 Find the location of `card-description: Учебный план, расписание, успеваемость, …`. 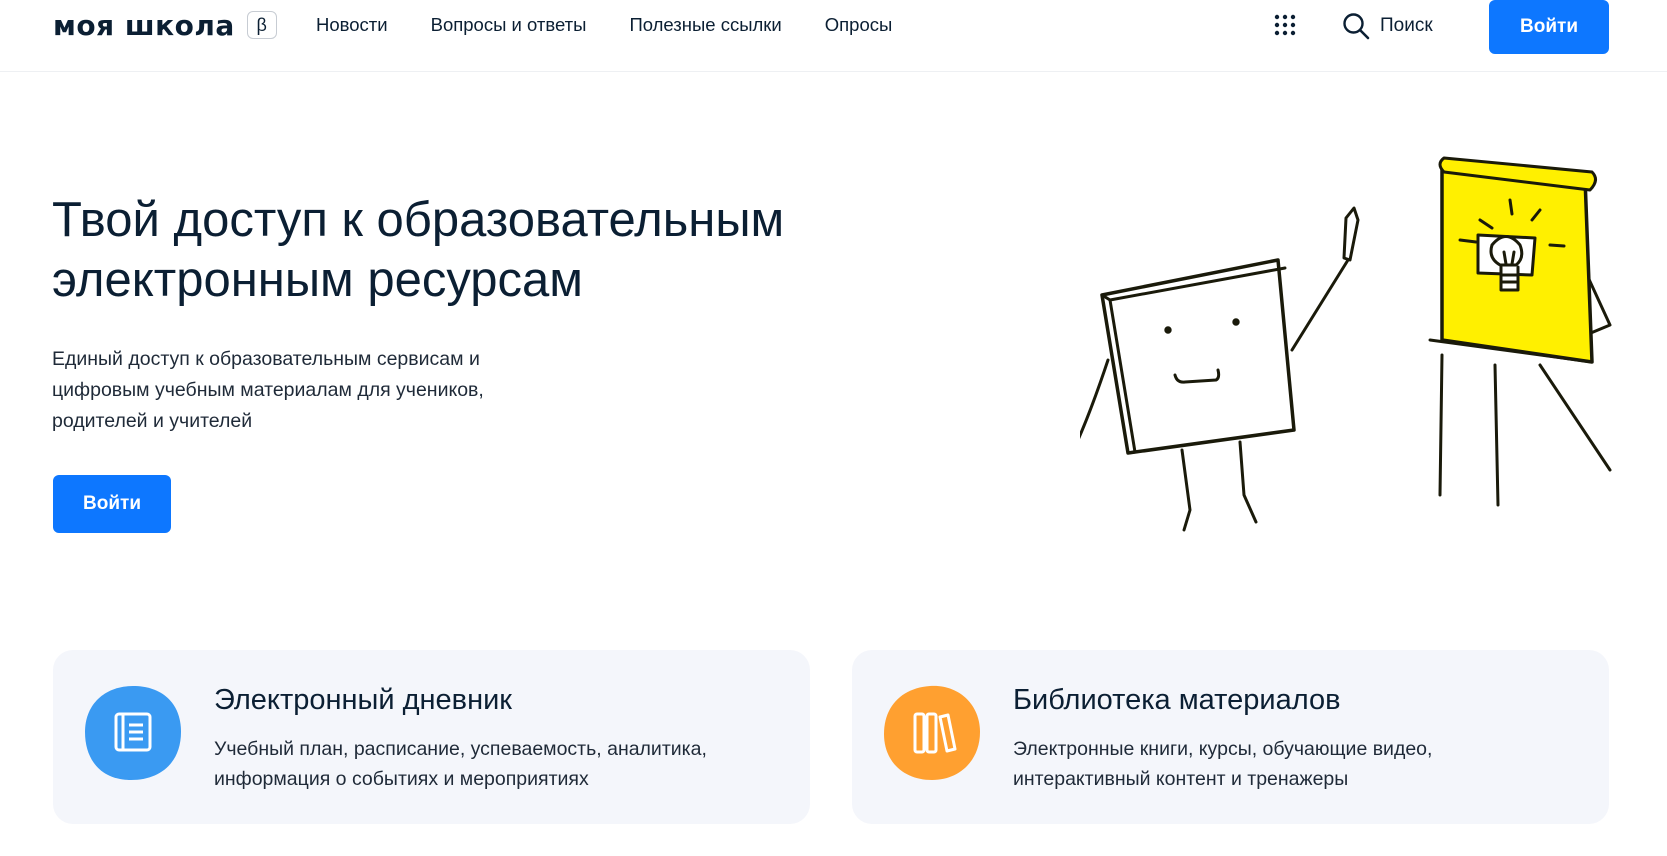

card-description: Учебный план, расписание, успеваемость, … is located at coordinates (460, 764).